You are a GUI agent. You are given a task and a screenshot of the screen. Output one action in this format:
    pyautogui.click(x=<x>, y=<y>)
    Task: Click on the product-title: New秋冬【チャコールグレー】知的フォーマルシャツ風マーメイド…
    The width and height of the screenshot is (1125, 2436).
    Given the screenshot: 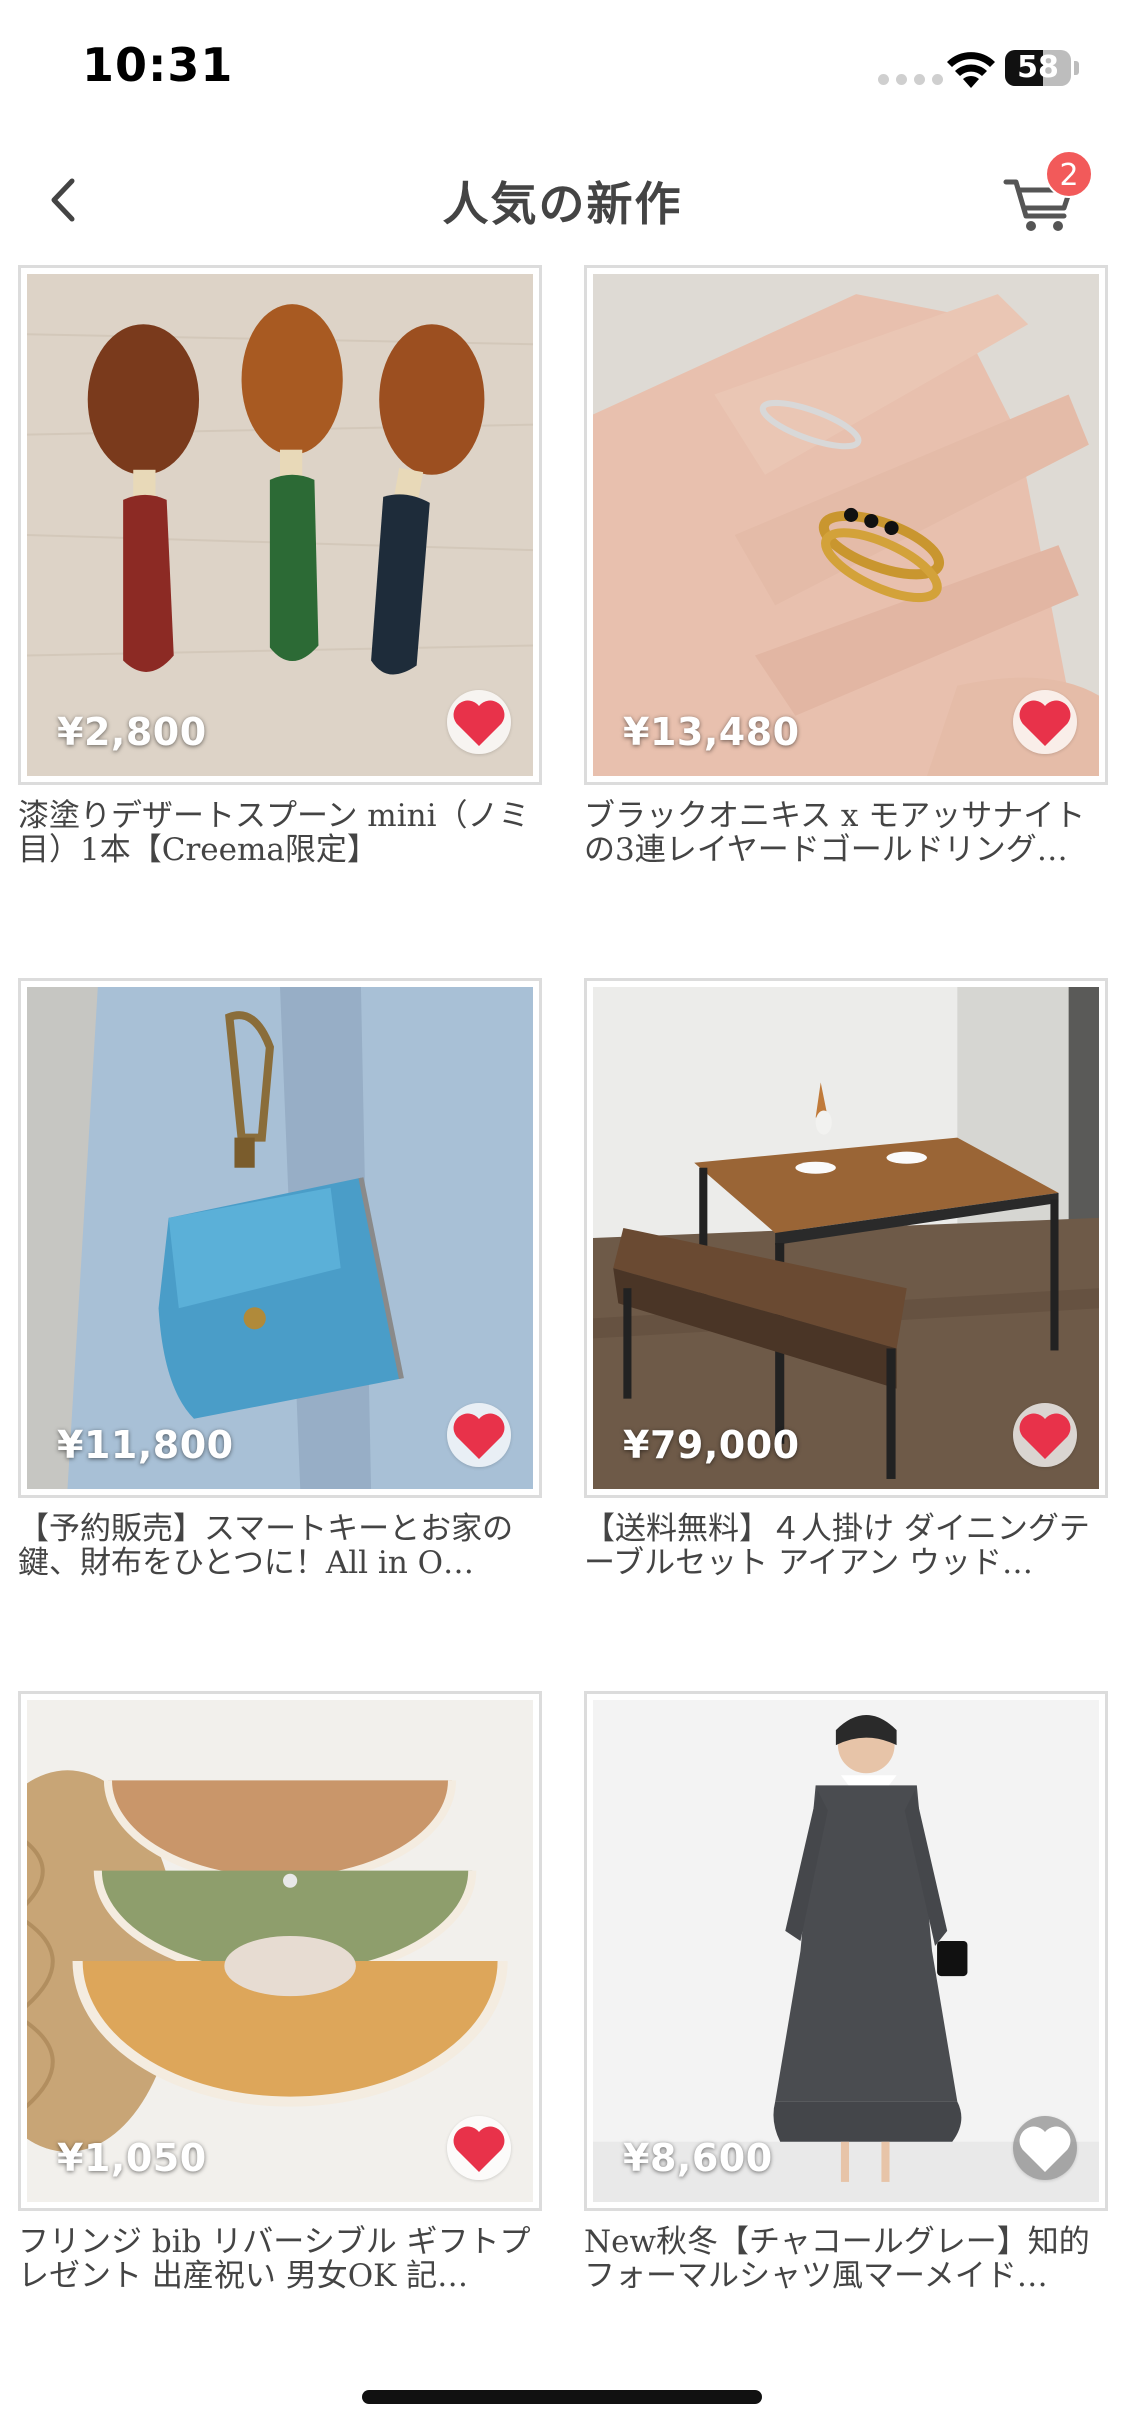 What is the action you would take?
    pyautogui.click(x=846, y=2259)
    